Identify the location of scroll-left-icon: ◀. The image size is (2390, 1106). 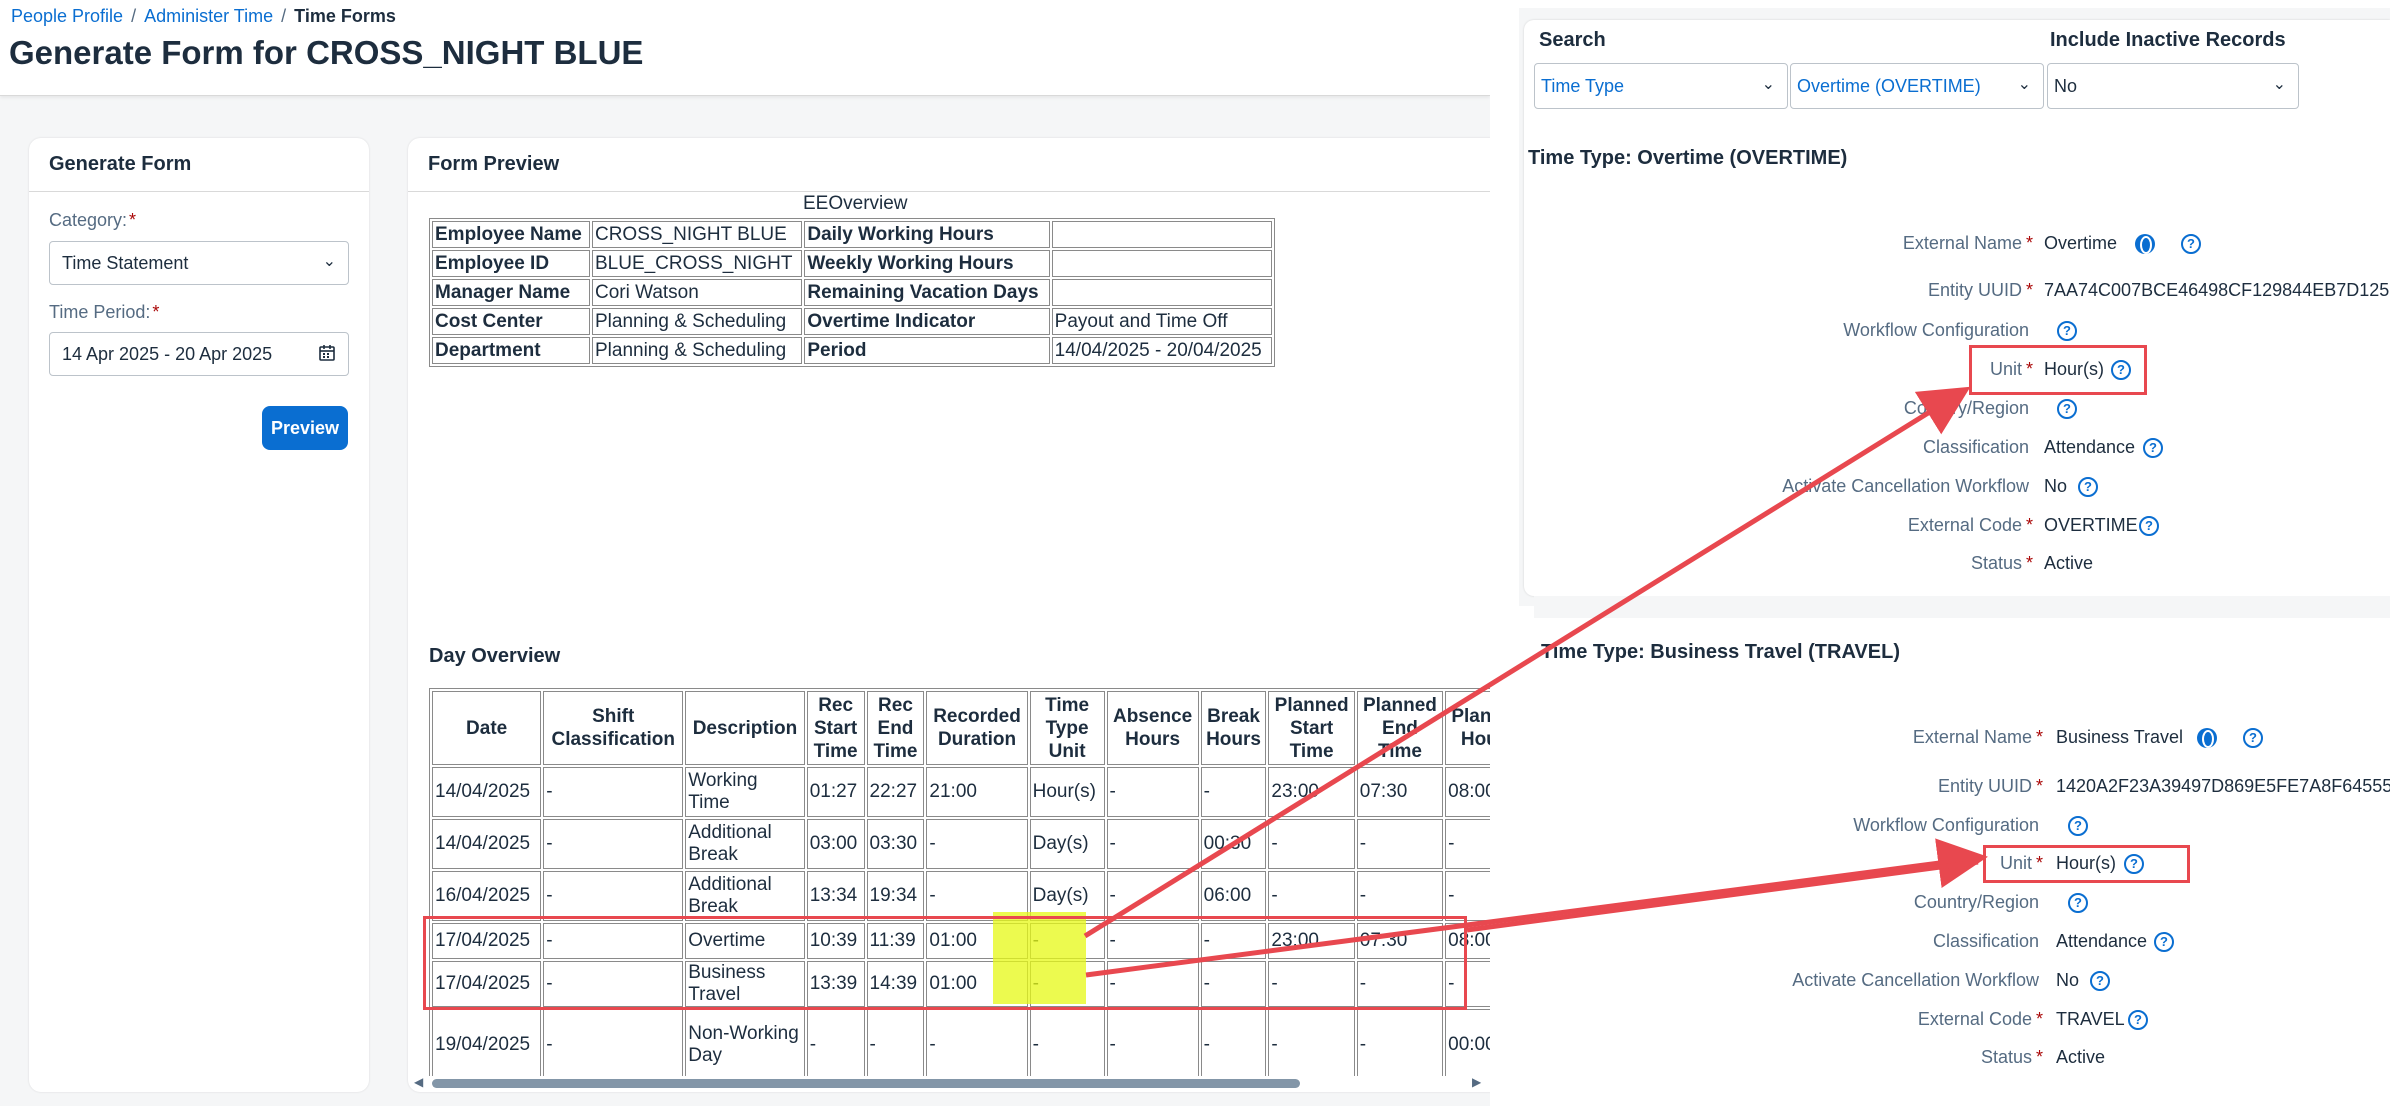
(418, 1082).